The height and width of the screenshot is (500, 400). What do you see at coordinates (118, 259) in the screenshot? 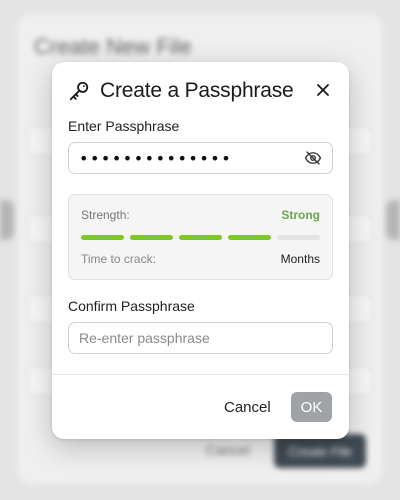
I see `crack-time-label: Time to crack:` at bounding box center [118, 259].